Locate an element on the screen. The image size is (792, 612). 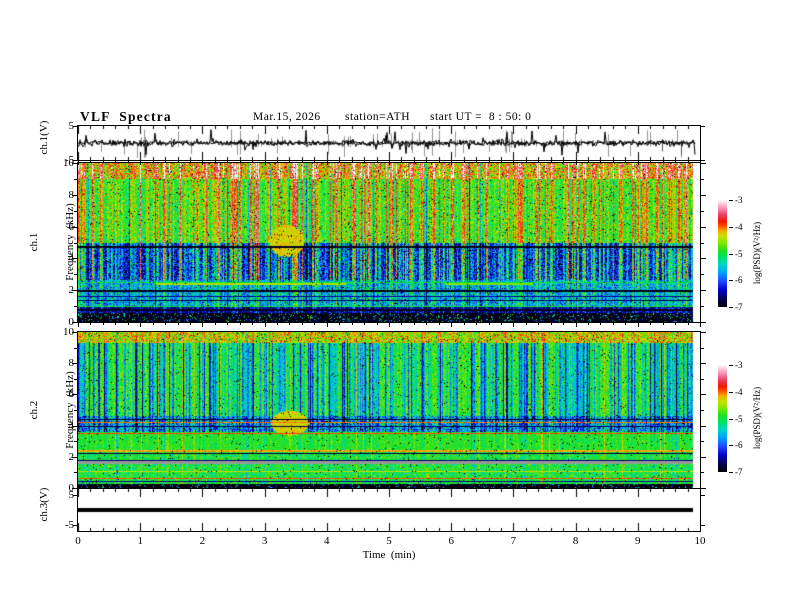
y-axis-tick-label: 5 is located at coordinates (71, 126).